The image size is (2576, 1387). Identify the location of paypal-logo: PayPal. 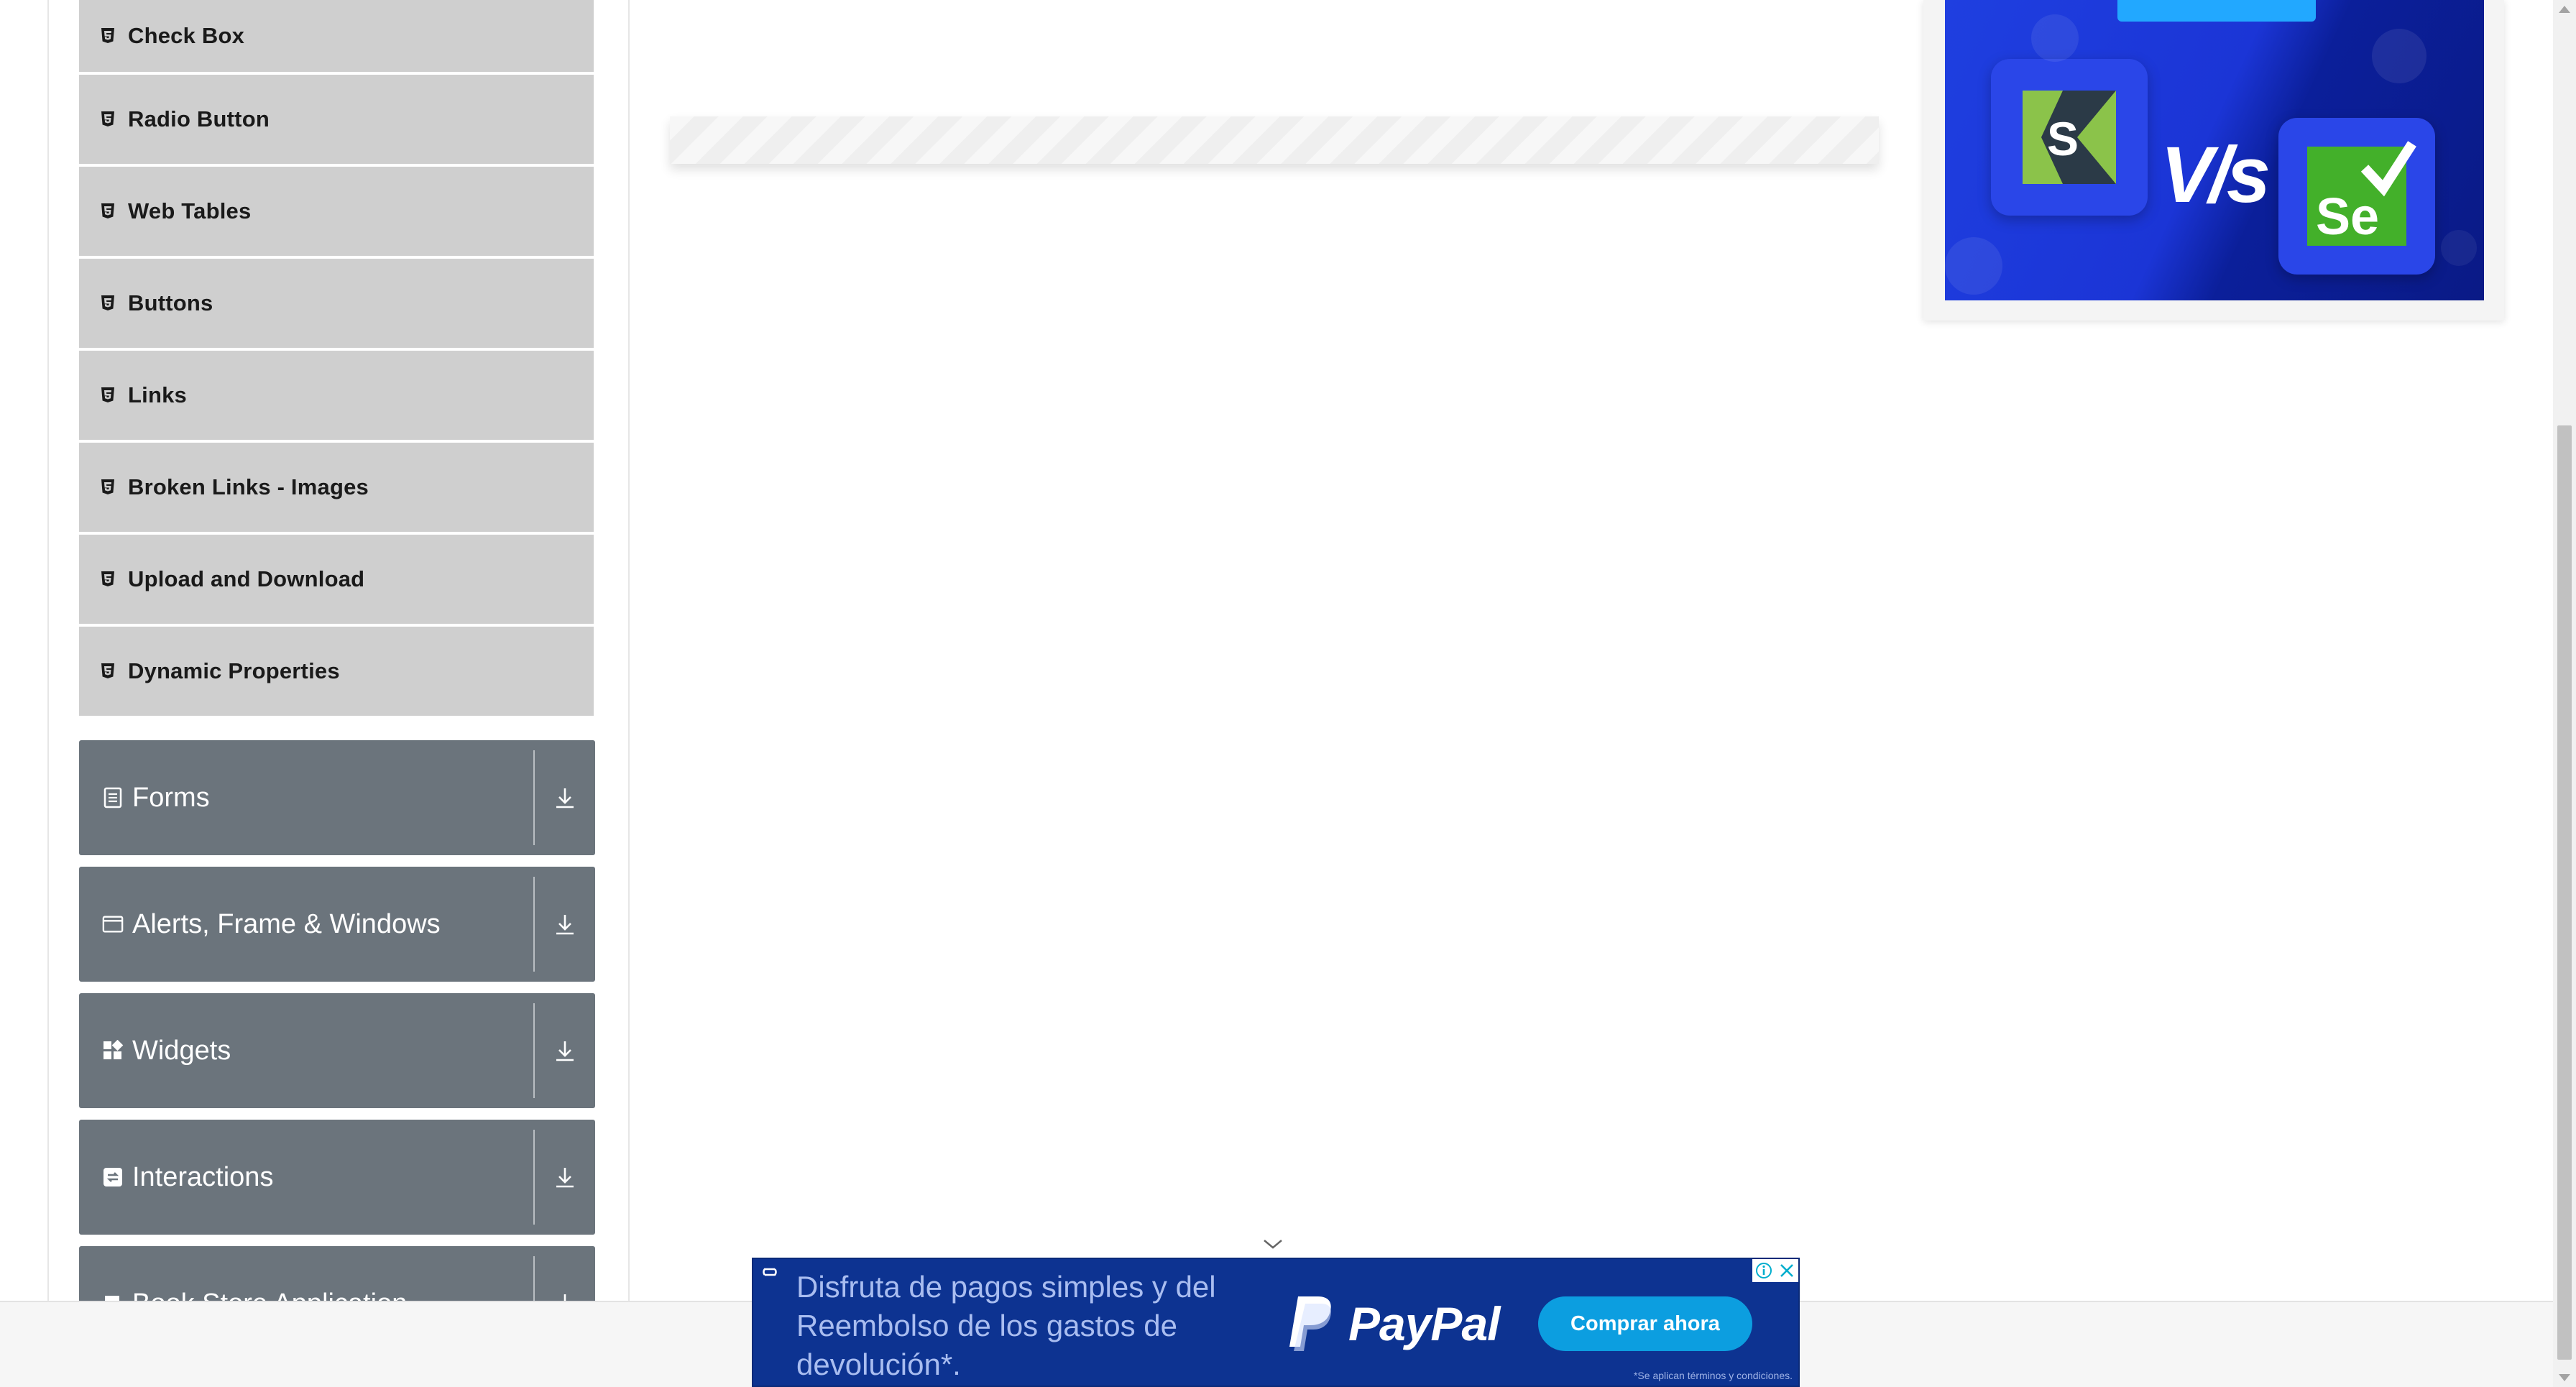
(1392, 1324).